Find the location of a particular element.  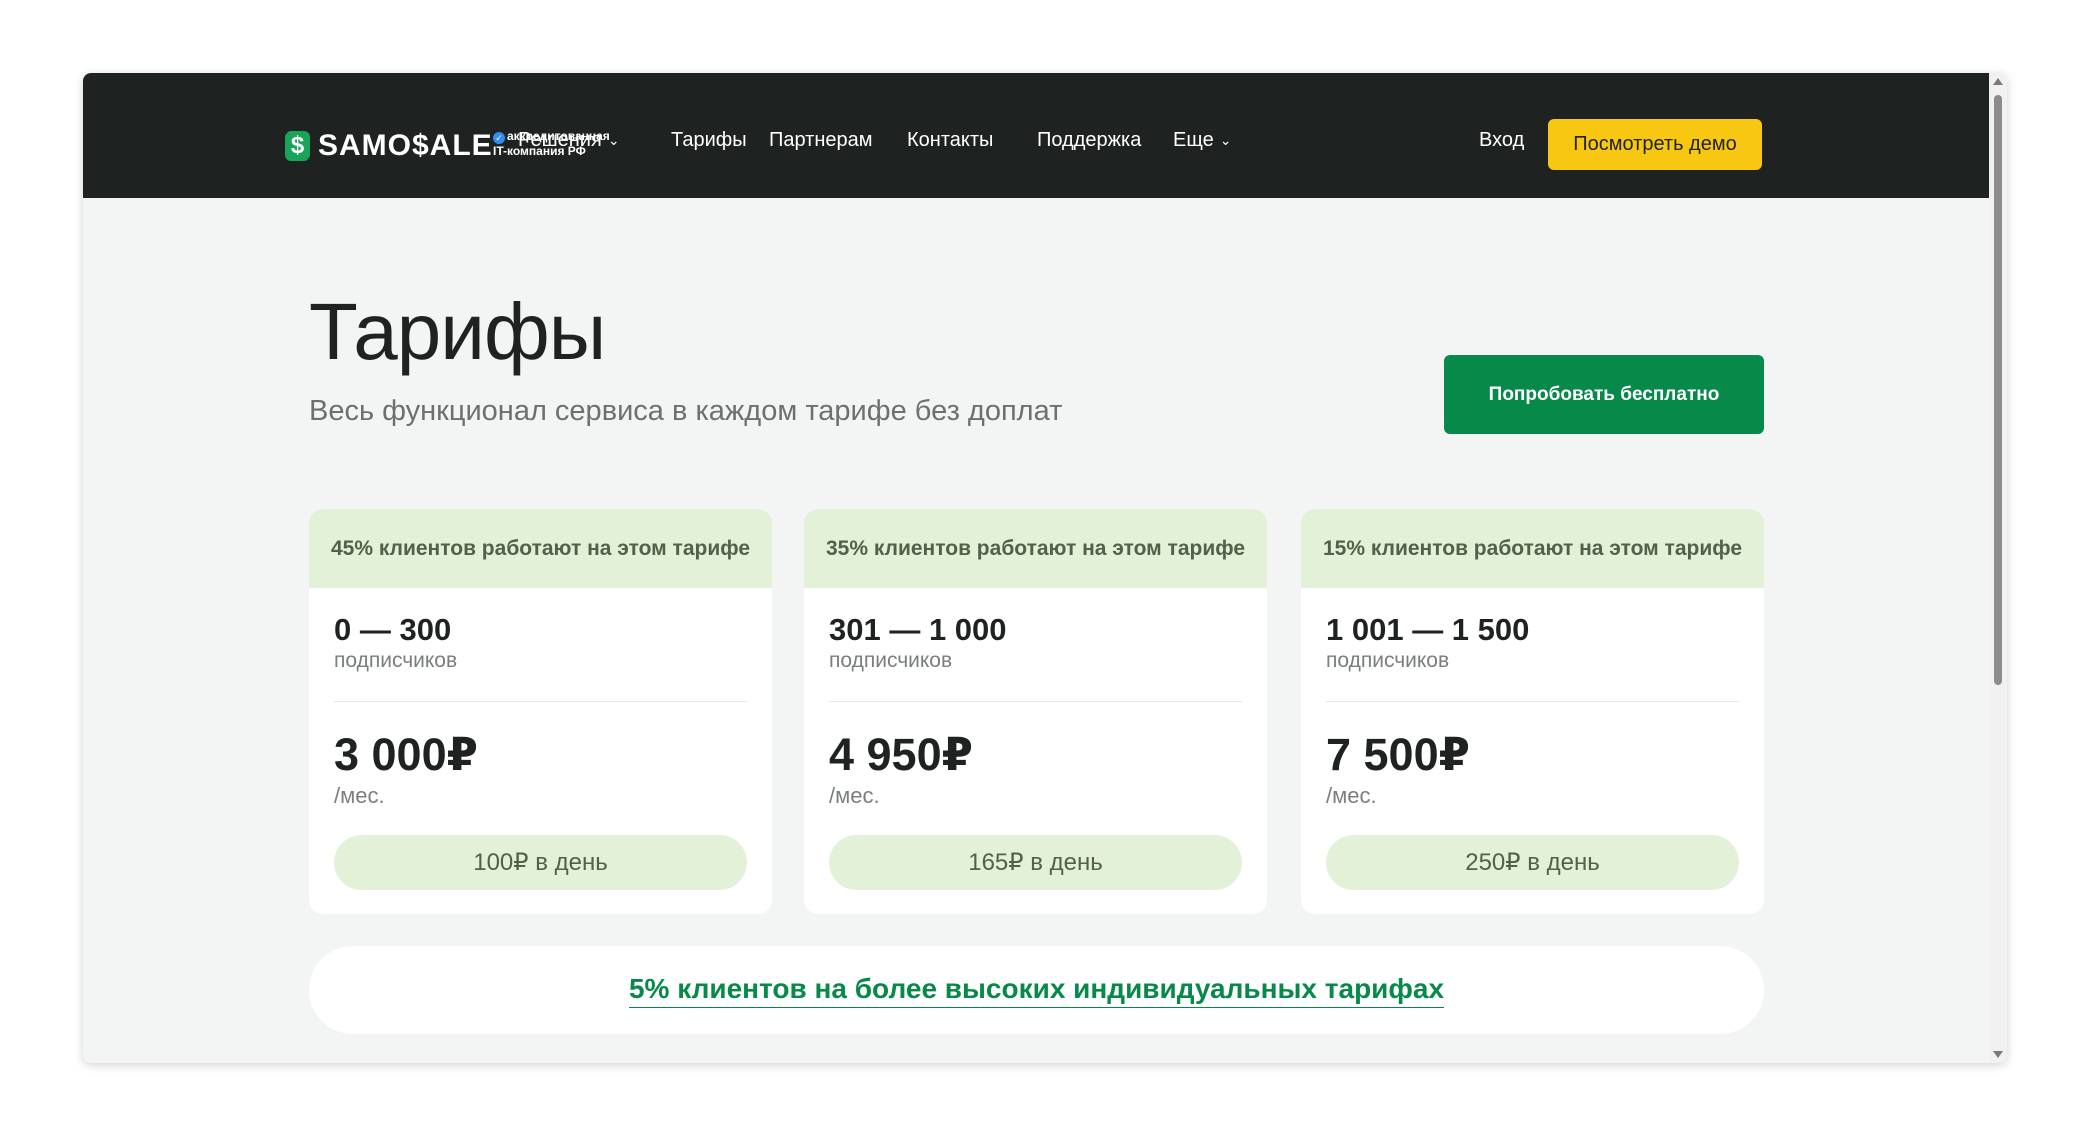

nav-item-contacts: Контакты is located at coordinates (950, 140).